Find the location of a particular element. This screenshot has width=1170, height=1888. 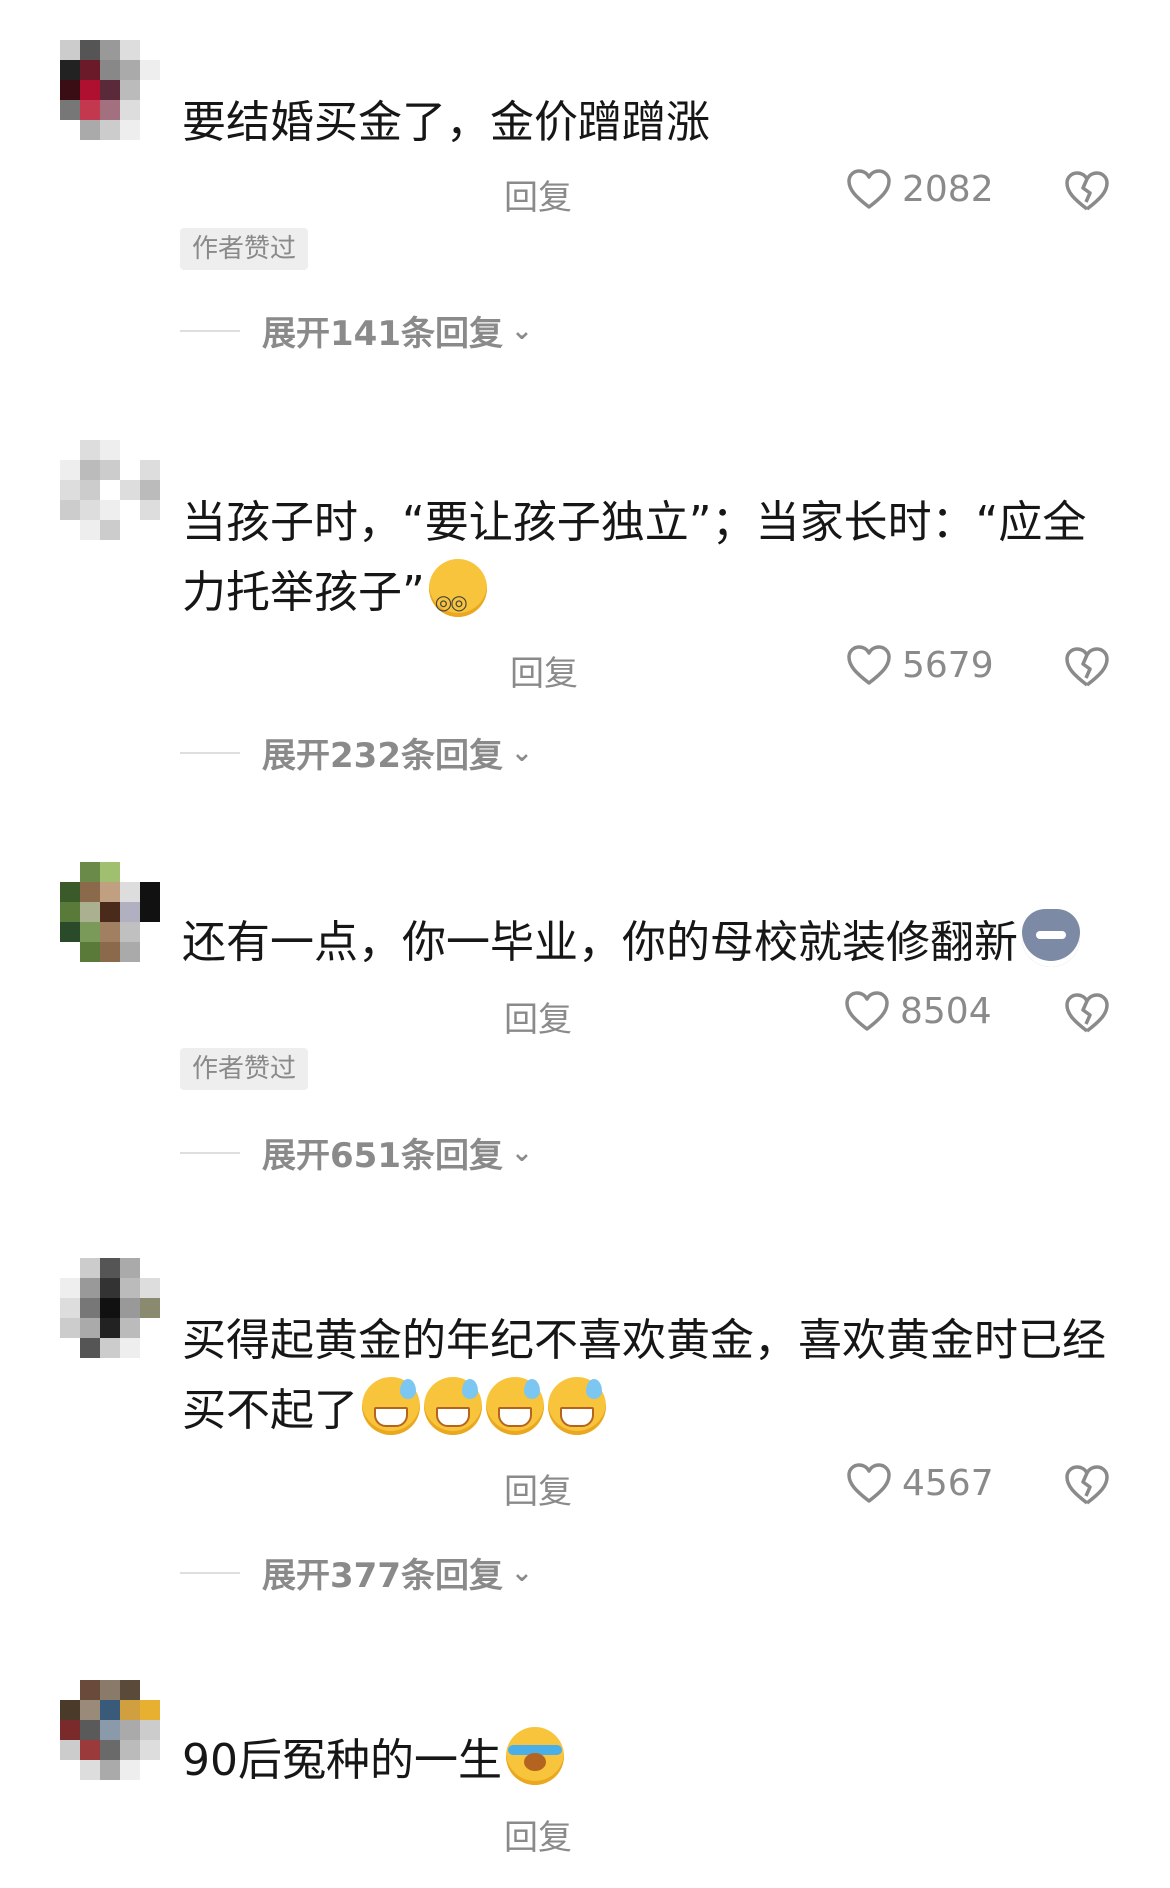

like-button: 5679 is located at coordinates (920, 665).